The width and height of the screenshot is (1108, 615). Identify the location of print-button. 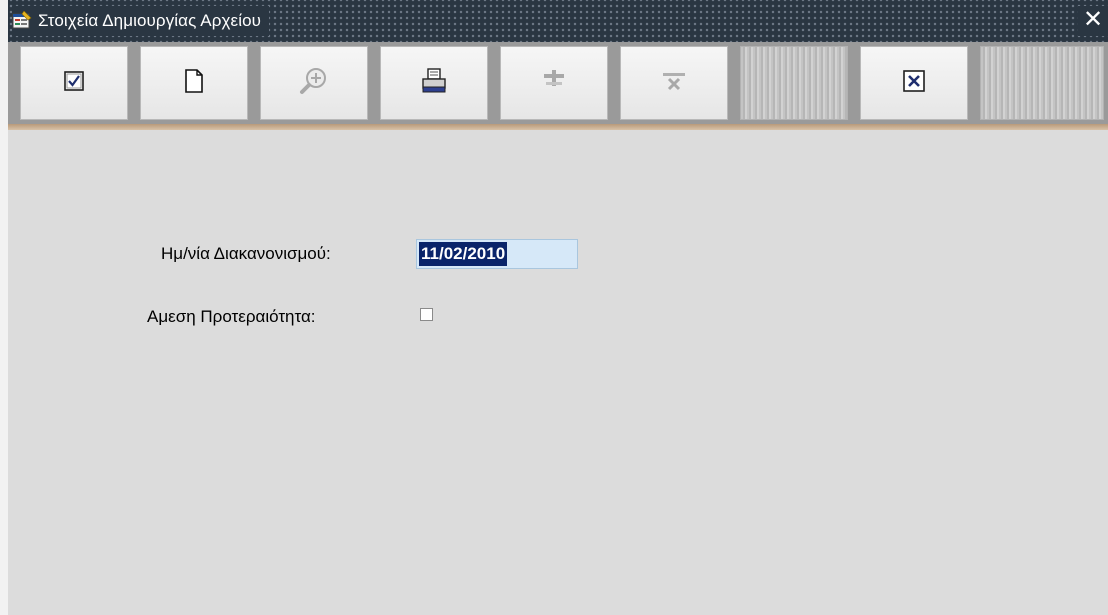
(434, 83).